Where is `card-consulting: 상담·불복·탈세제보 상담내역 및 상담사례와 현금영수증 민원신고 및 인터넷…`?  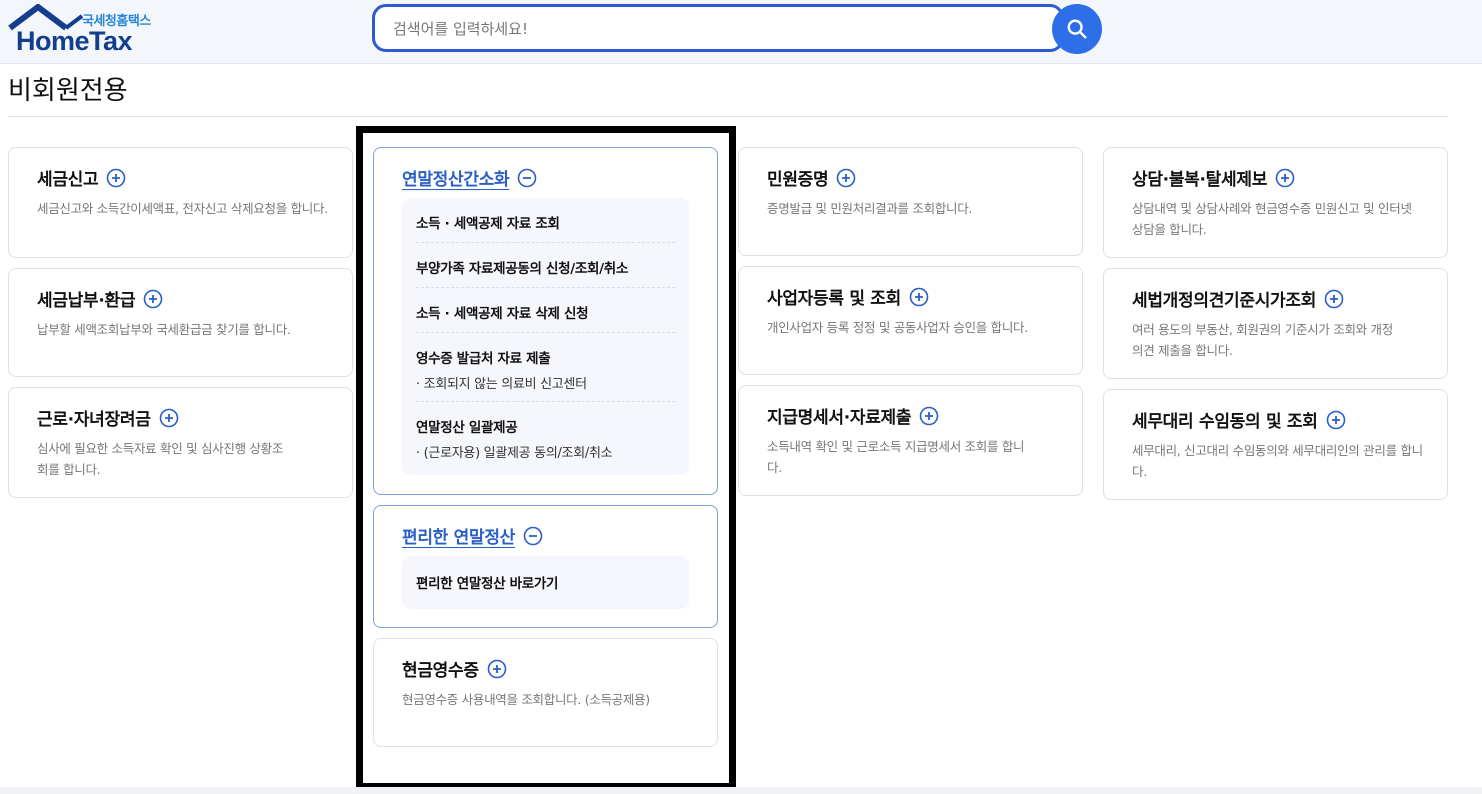
card-consulting: 상담·불복·탈세제보 상담내역 및 상담사례와 현금영수증 민원신고 및 인터넷… is located at coordinates (1275, 202).